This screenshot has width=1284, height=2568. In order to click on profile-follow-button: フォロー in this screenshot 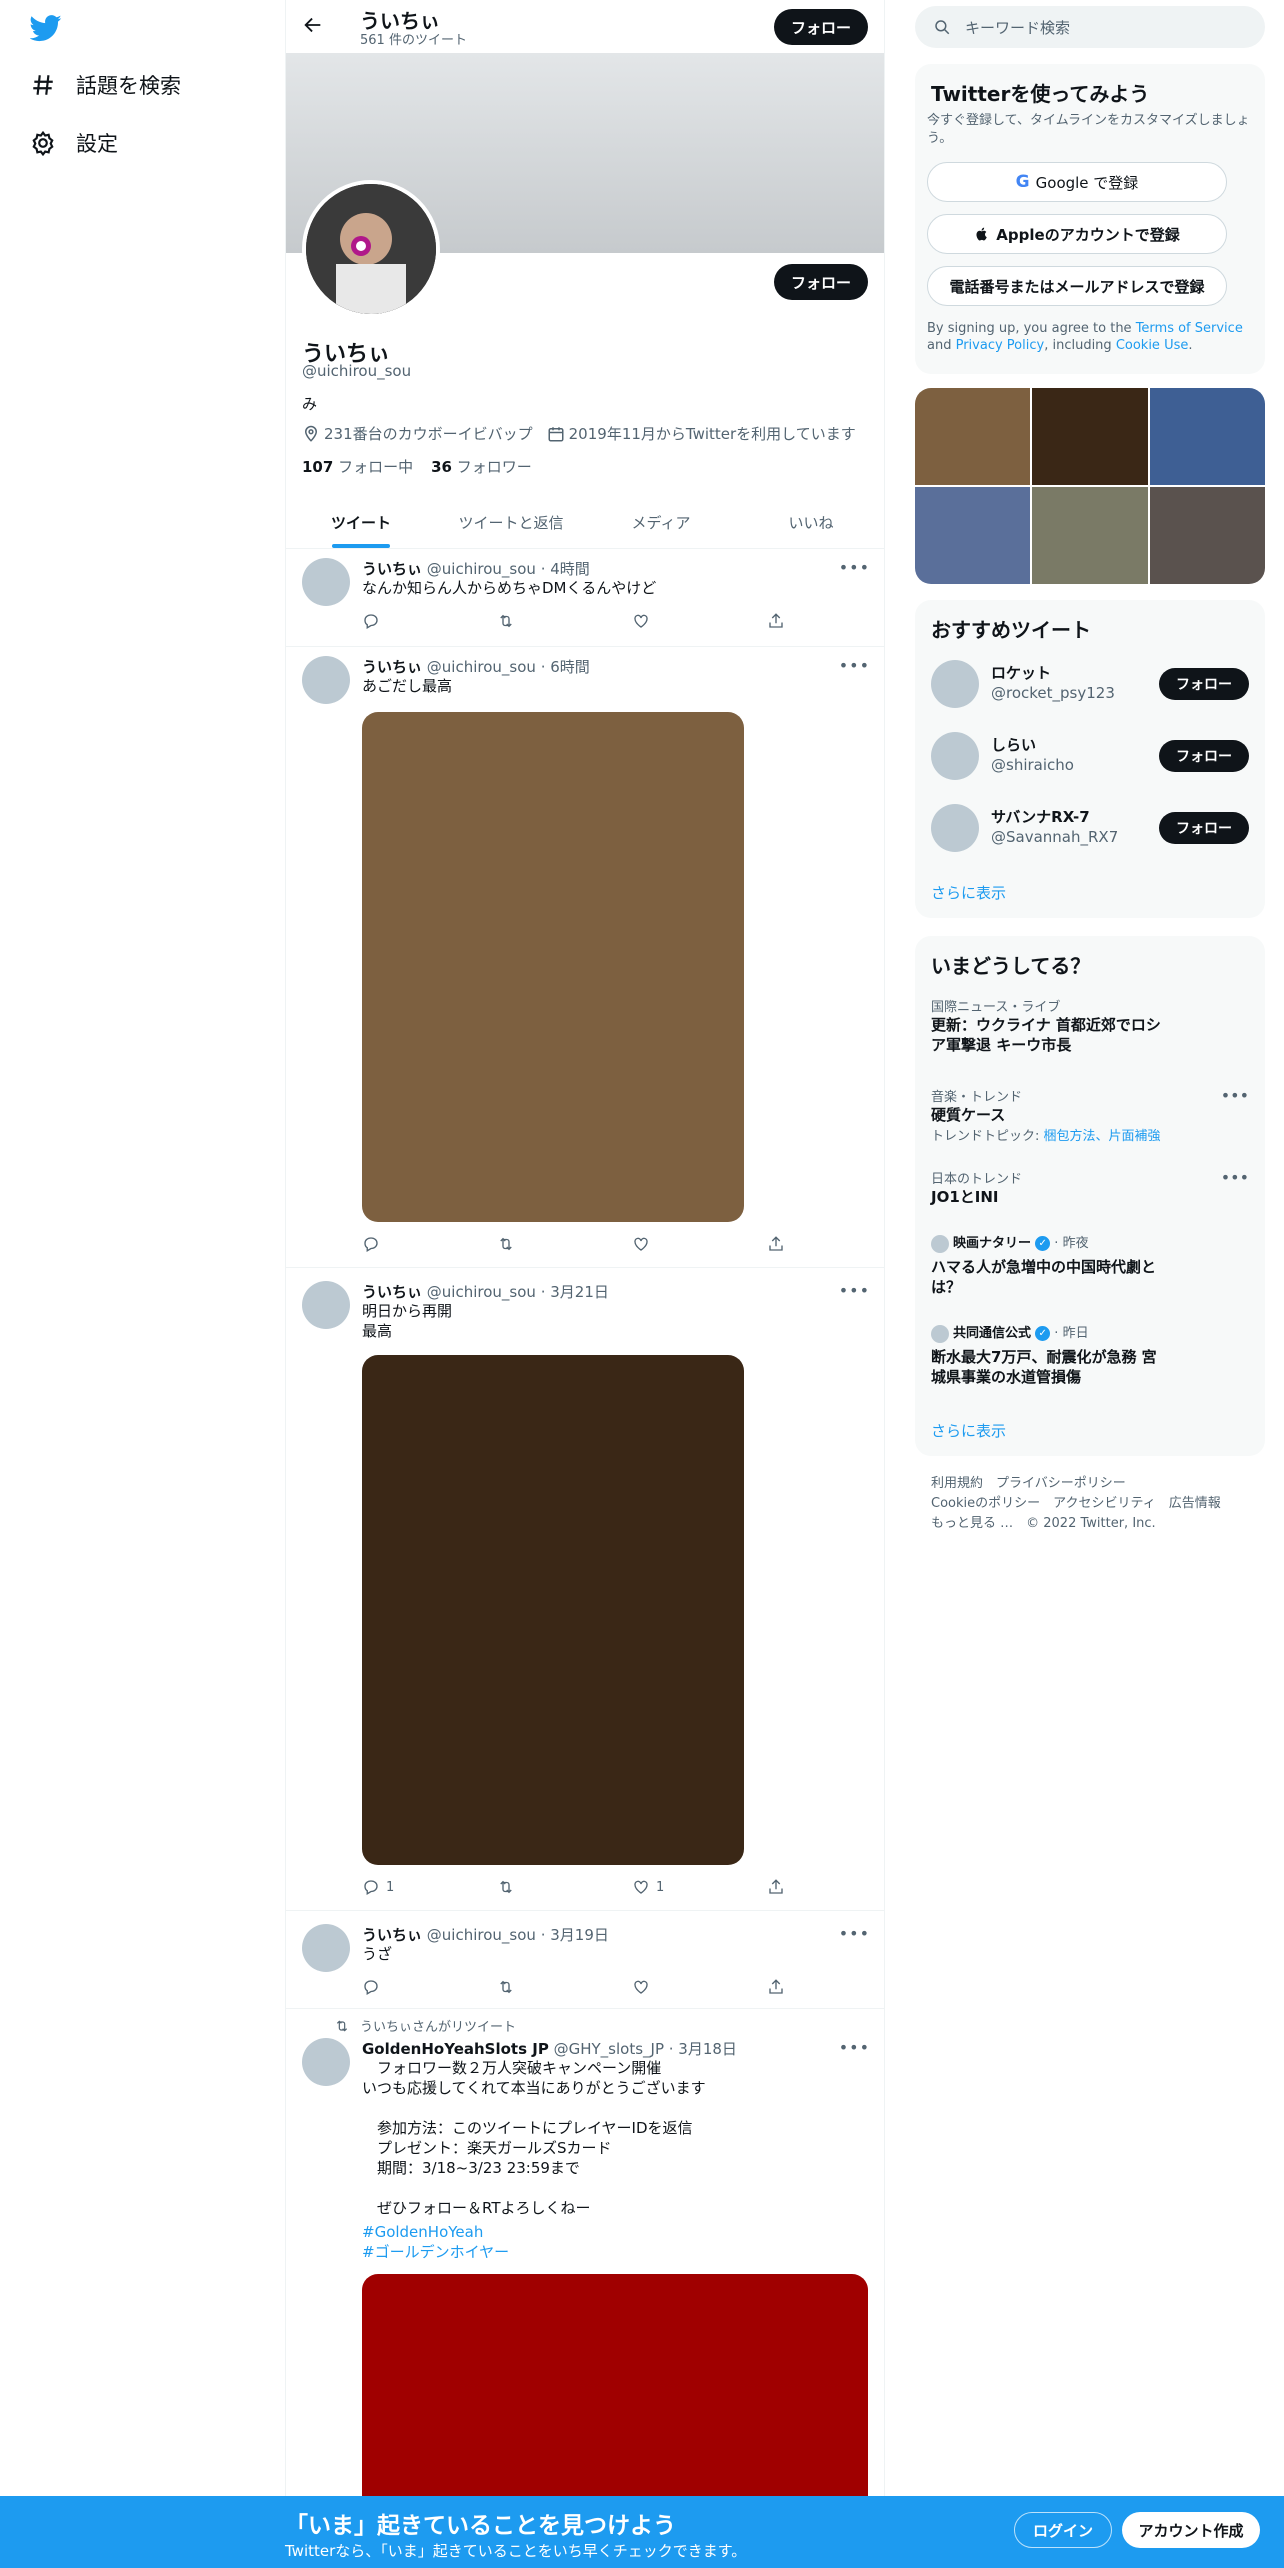, I will do `click(821, 282)`.